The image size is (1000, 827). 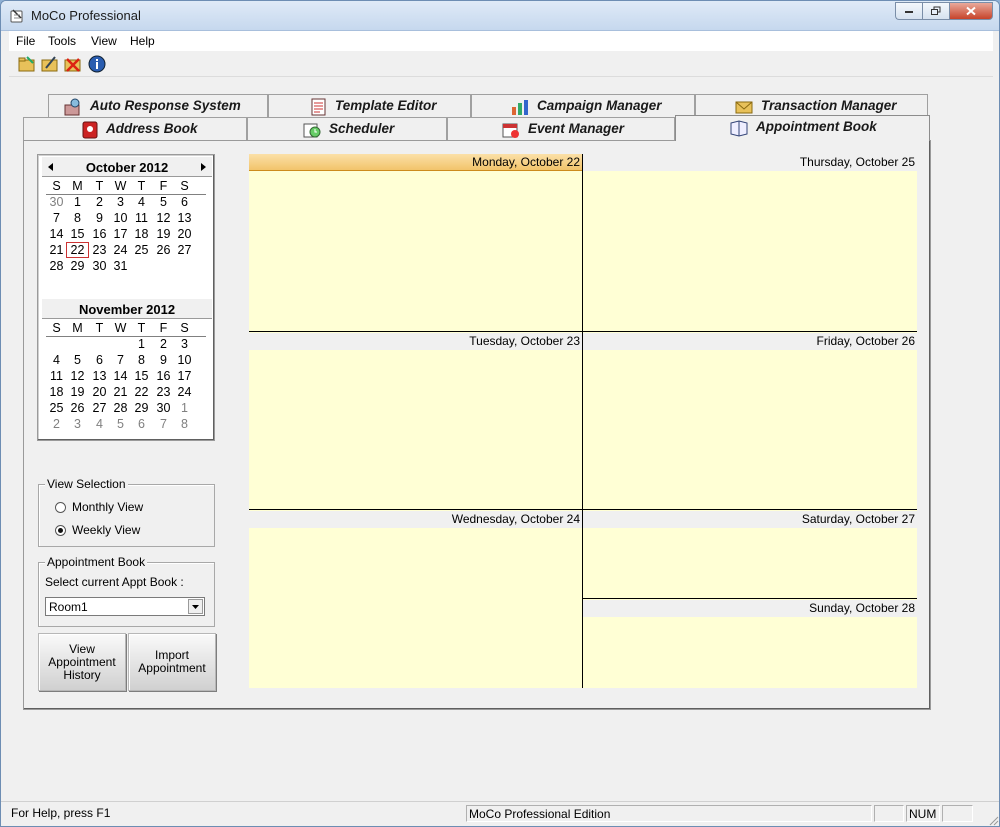 What do you see at coordinates (62, 41) in the screenshot?
I see `menu-tools: Tools` at bounding box center [62, 41].